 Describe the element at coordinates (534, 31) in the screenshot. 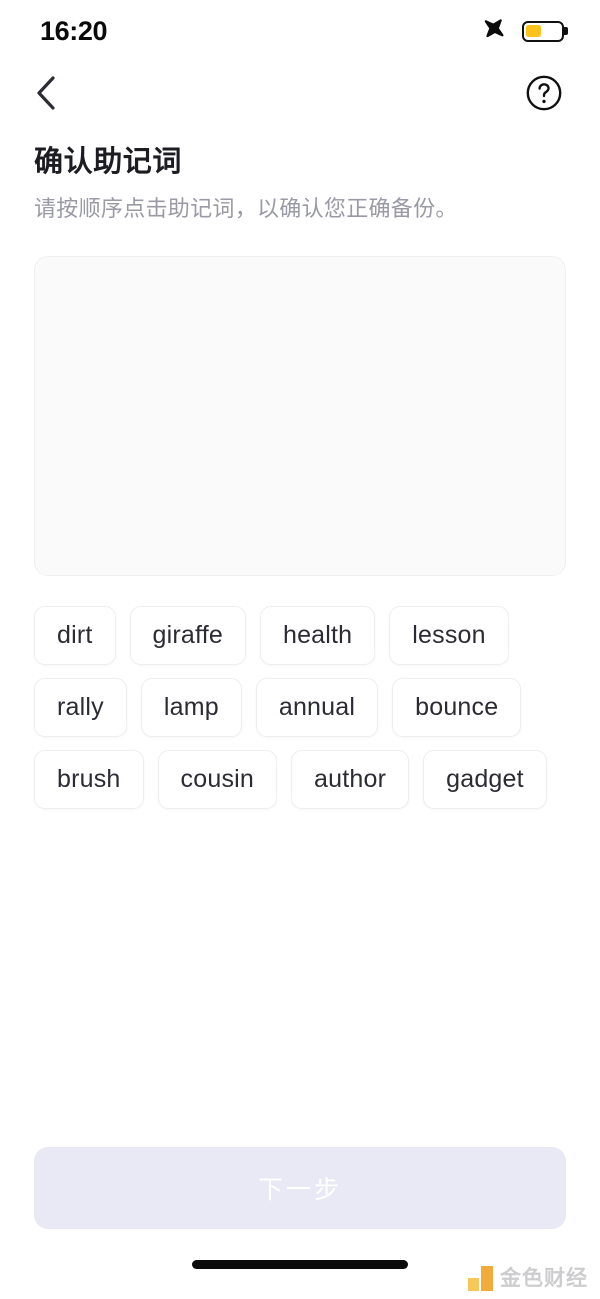

I see `battery-fill` at that location.